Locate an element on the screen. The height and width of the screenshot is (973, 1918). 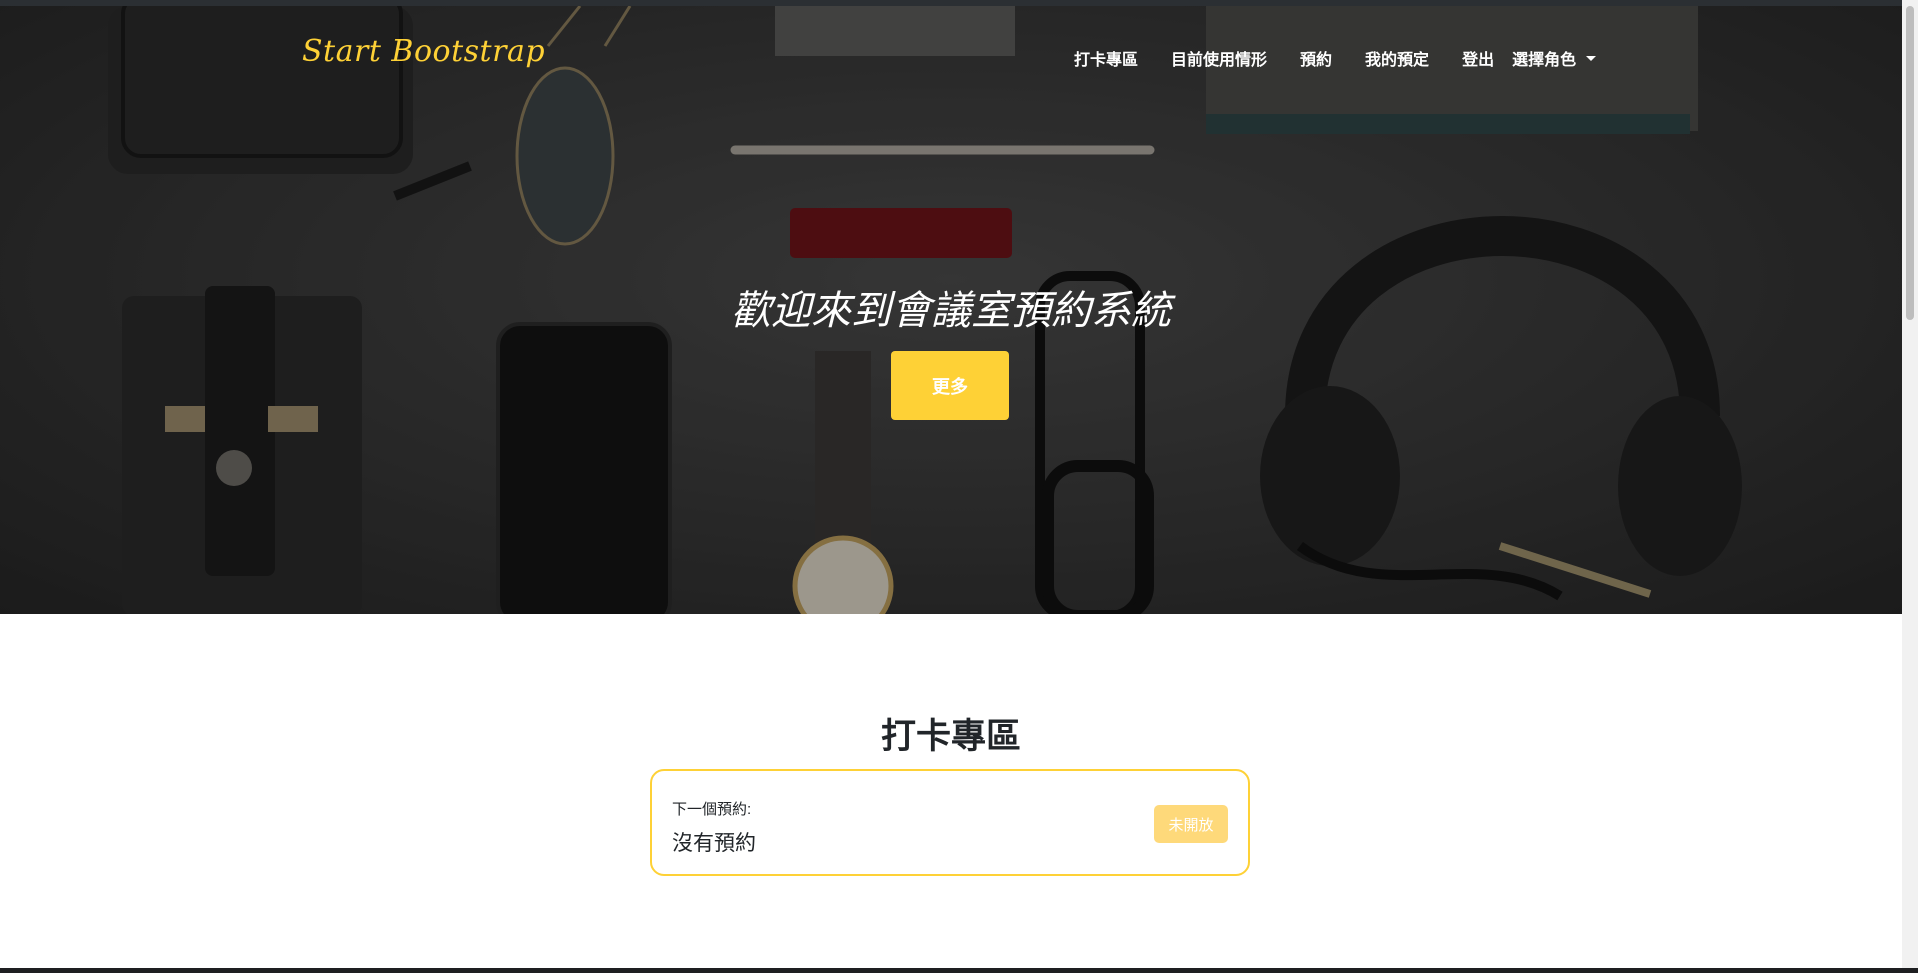
nav-item-logout: 登出 is located at coordinates (1478, 58).